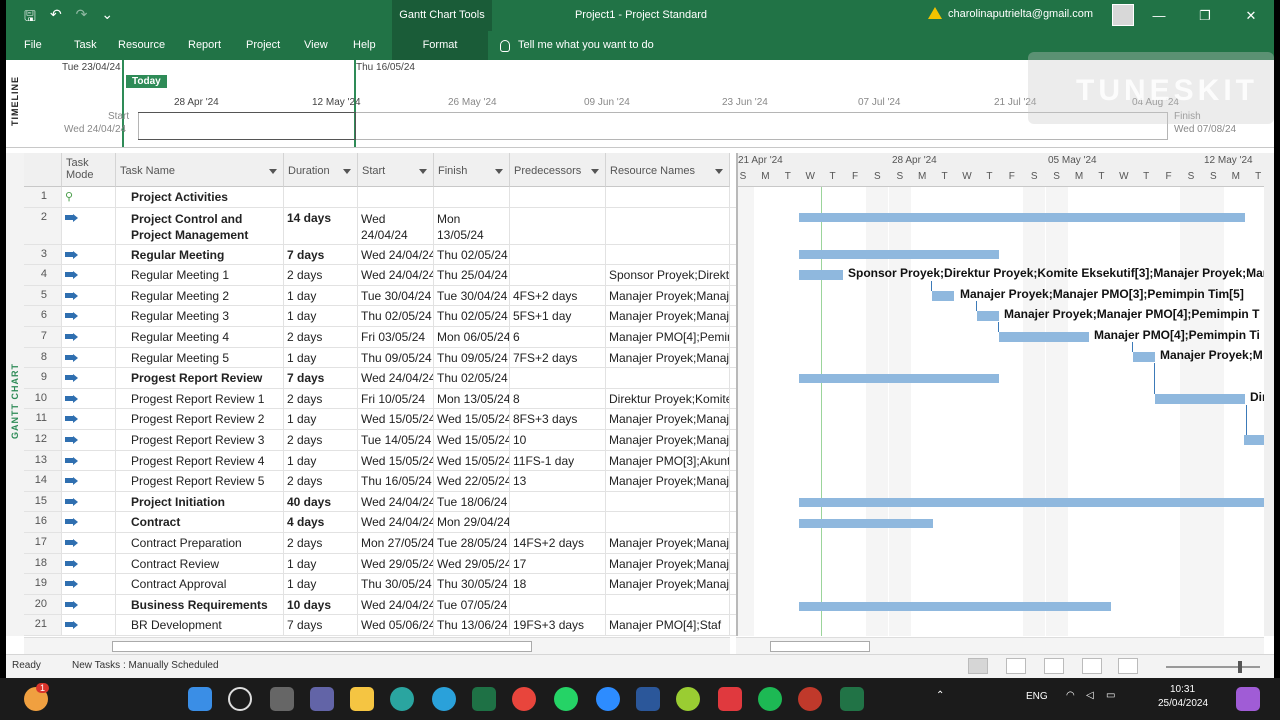 This screenshot has height=720, width=1280. Describe the element at coordinates (200, 584) in the screenshot. I see `cell-name: Contract Approval` at that location.